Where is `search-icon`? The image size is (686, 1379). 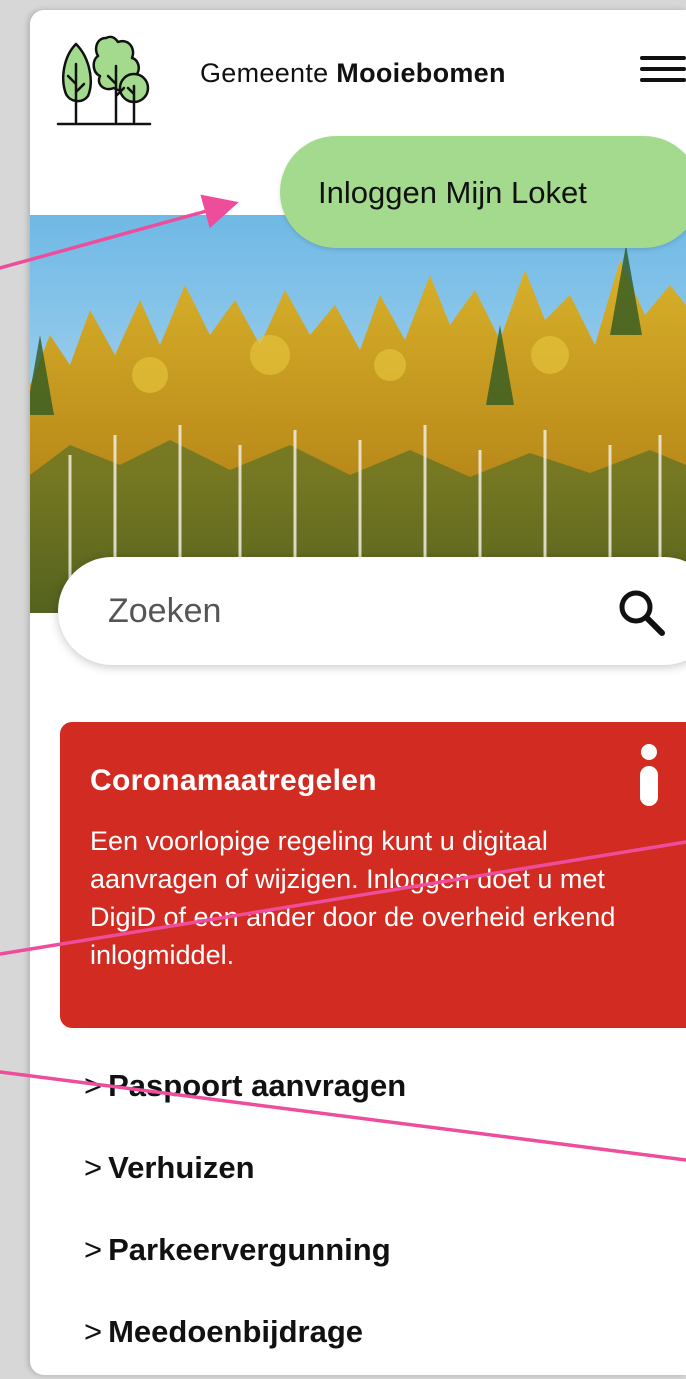 search-icon is located at coordinates (641, 612).